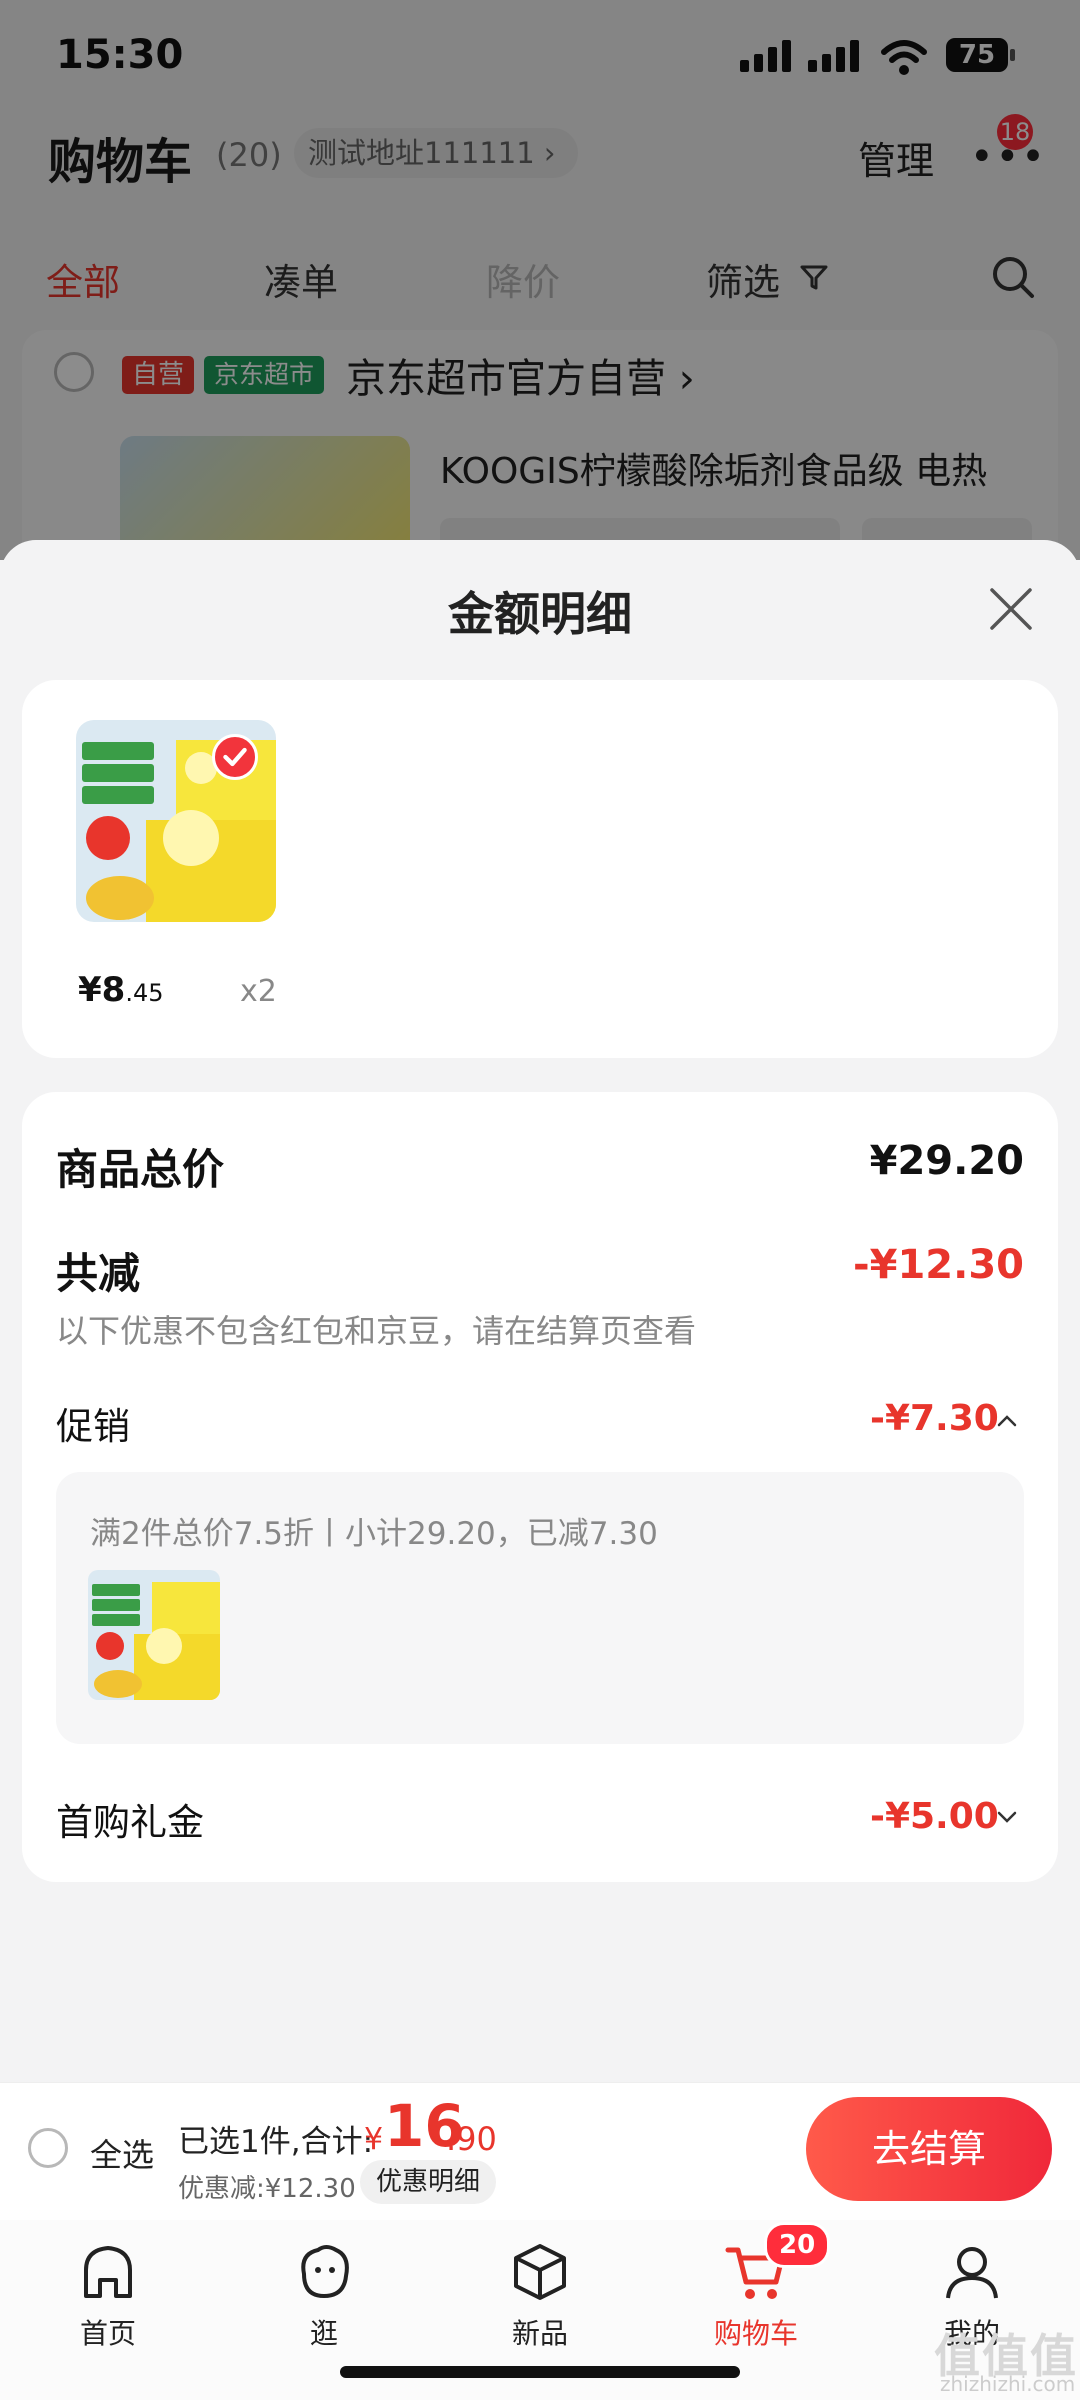 The width and height of the screenshot is (1080, 2400). I want to click on subtotal-label: 商品总价, so click(140, 1169).